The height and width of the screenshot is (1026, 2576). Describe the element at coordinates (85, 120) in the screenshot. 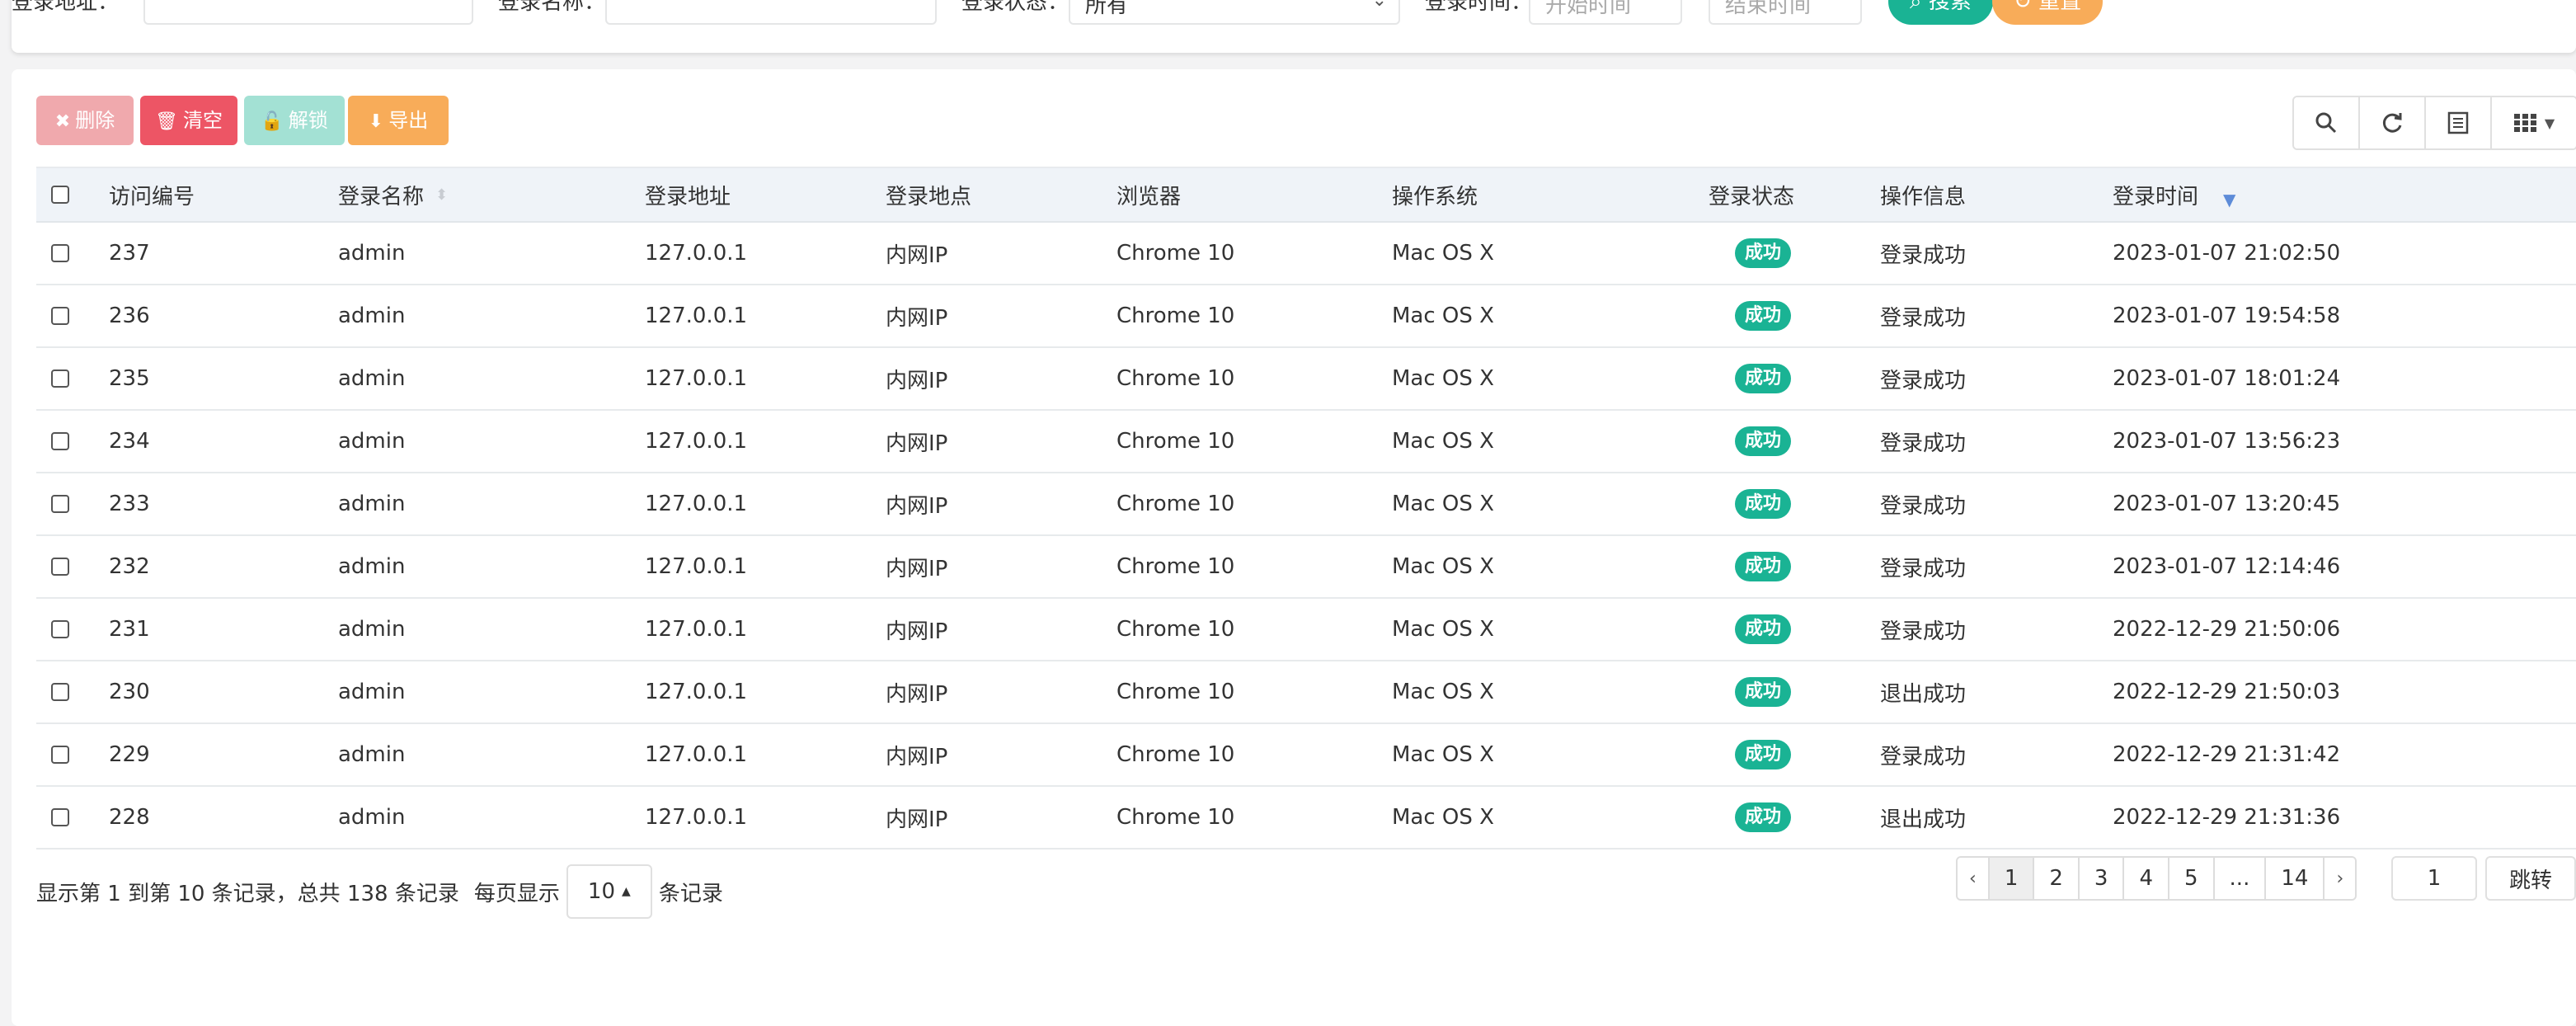

I see `delete-button: ✖ 删除` at that location.